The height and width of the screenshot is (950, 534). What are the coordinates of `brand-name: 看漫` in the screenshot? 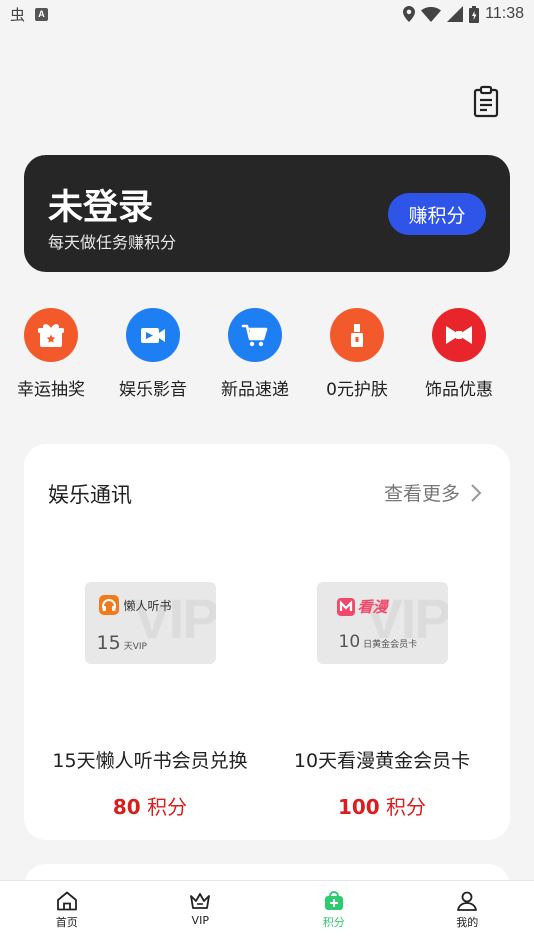 It's located at (372, 607).